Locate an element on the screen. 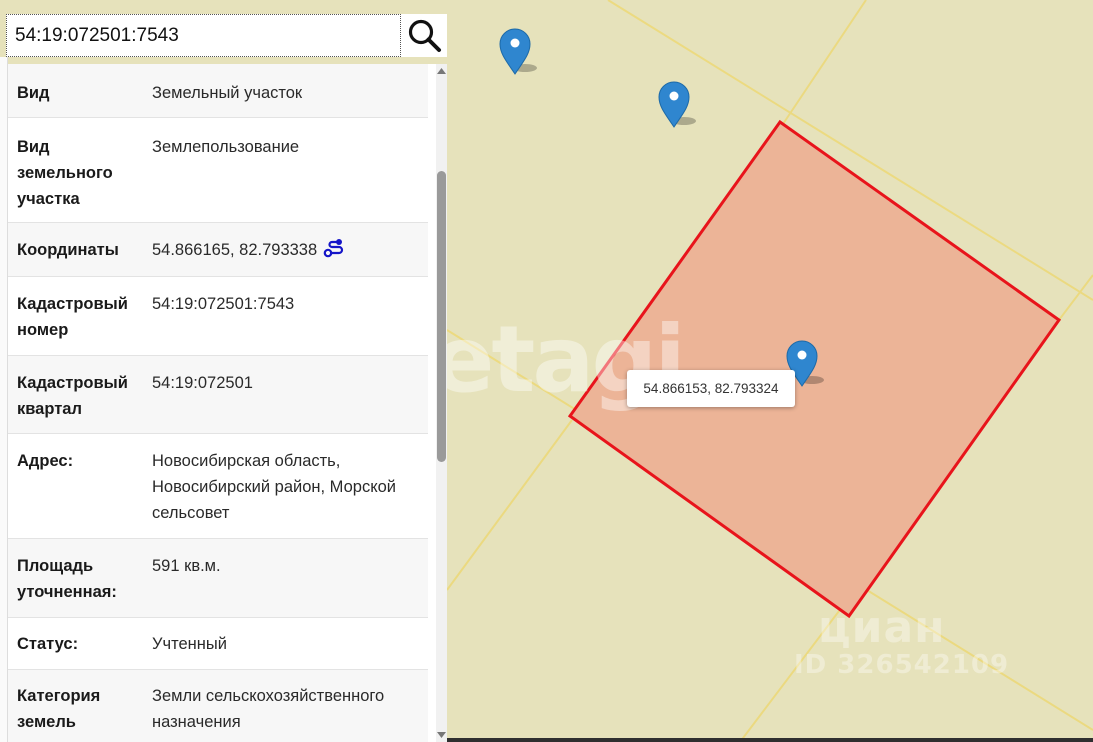 The image size is (1093, 742). info-label: Кадастровый номер is located at coordinates (72, 317).